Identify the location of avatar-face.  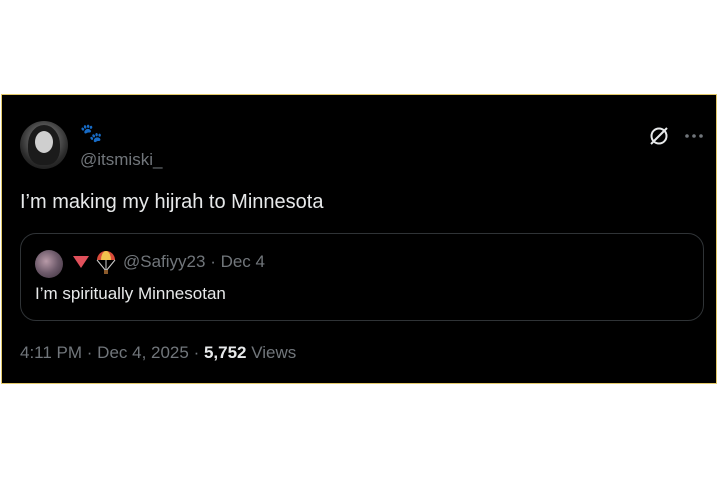
(44, 142).